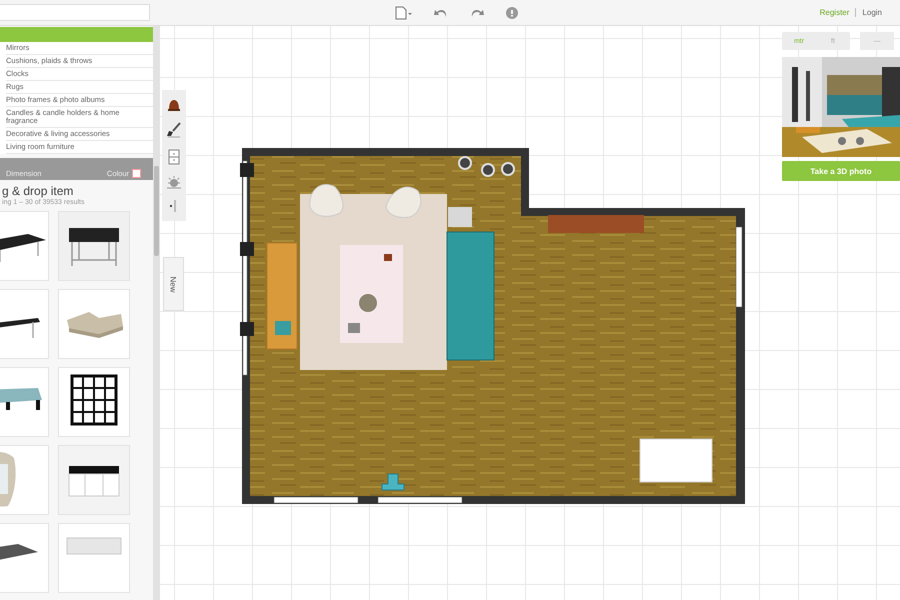  What do you see at coordinates (283, 328) in the screenshot?
I see `ottoman` at bounding box center [283, 328].